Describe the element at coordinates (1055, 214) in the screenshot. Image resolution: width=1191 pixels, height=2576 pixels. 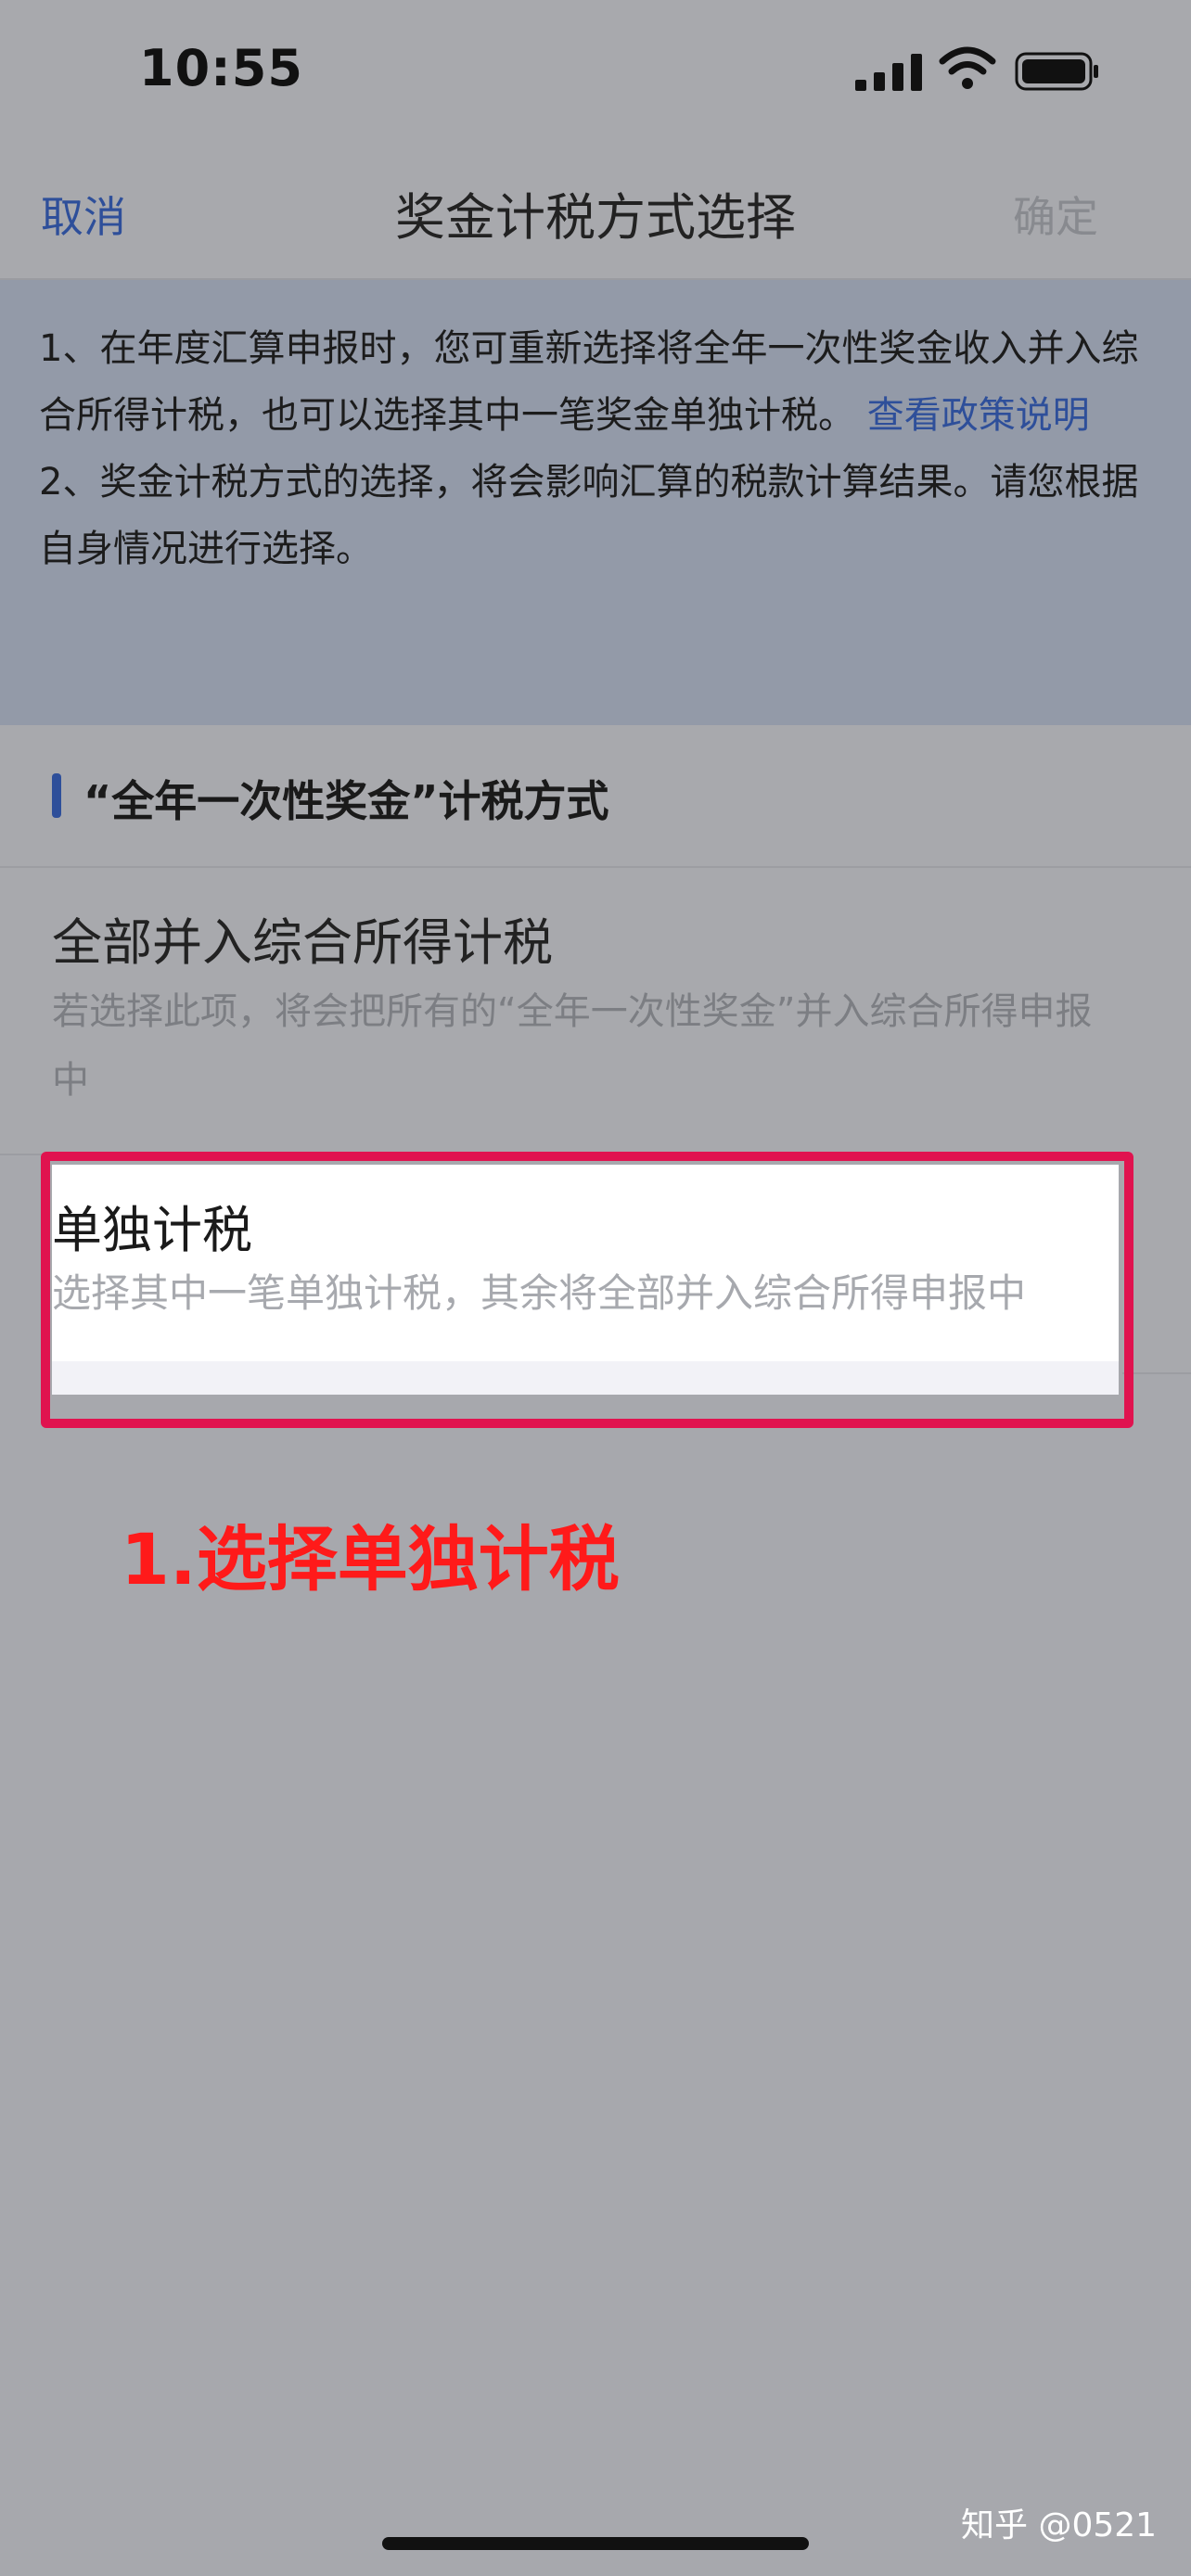
I see `confirm-button: 确定` at that location.